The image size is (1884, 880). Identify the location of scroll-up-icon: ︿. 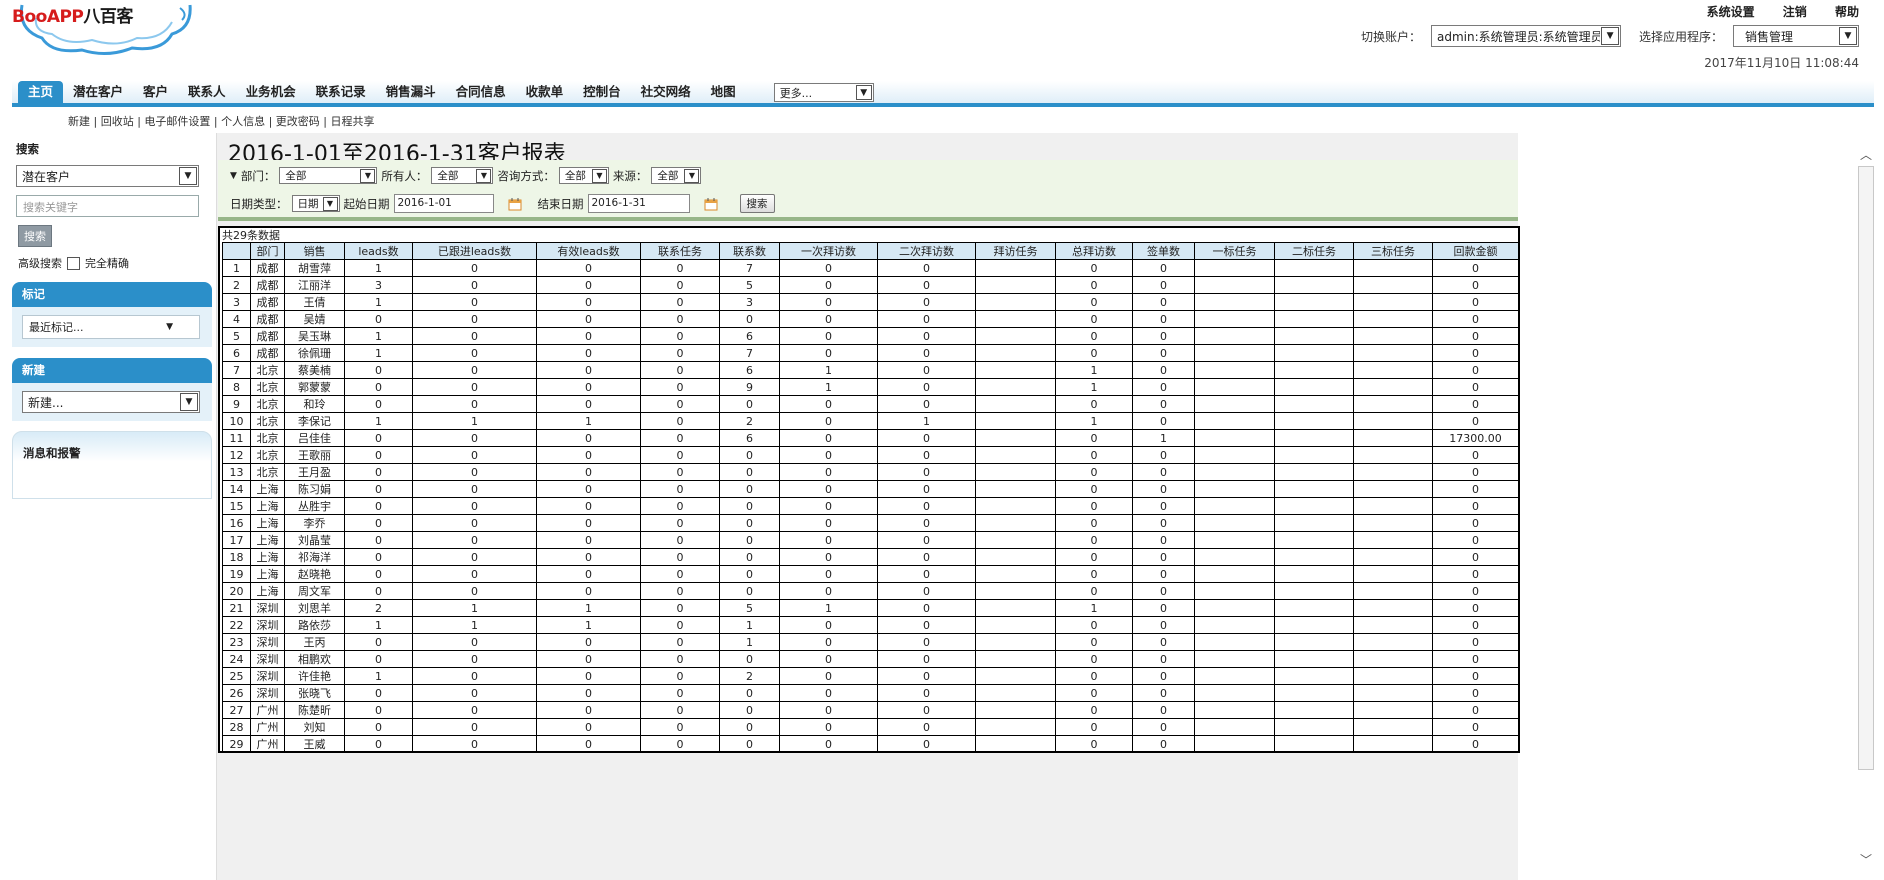
(1866, 155).